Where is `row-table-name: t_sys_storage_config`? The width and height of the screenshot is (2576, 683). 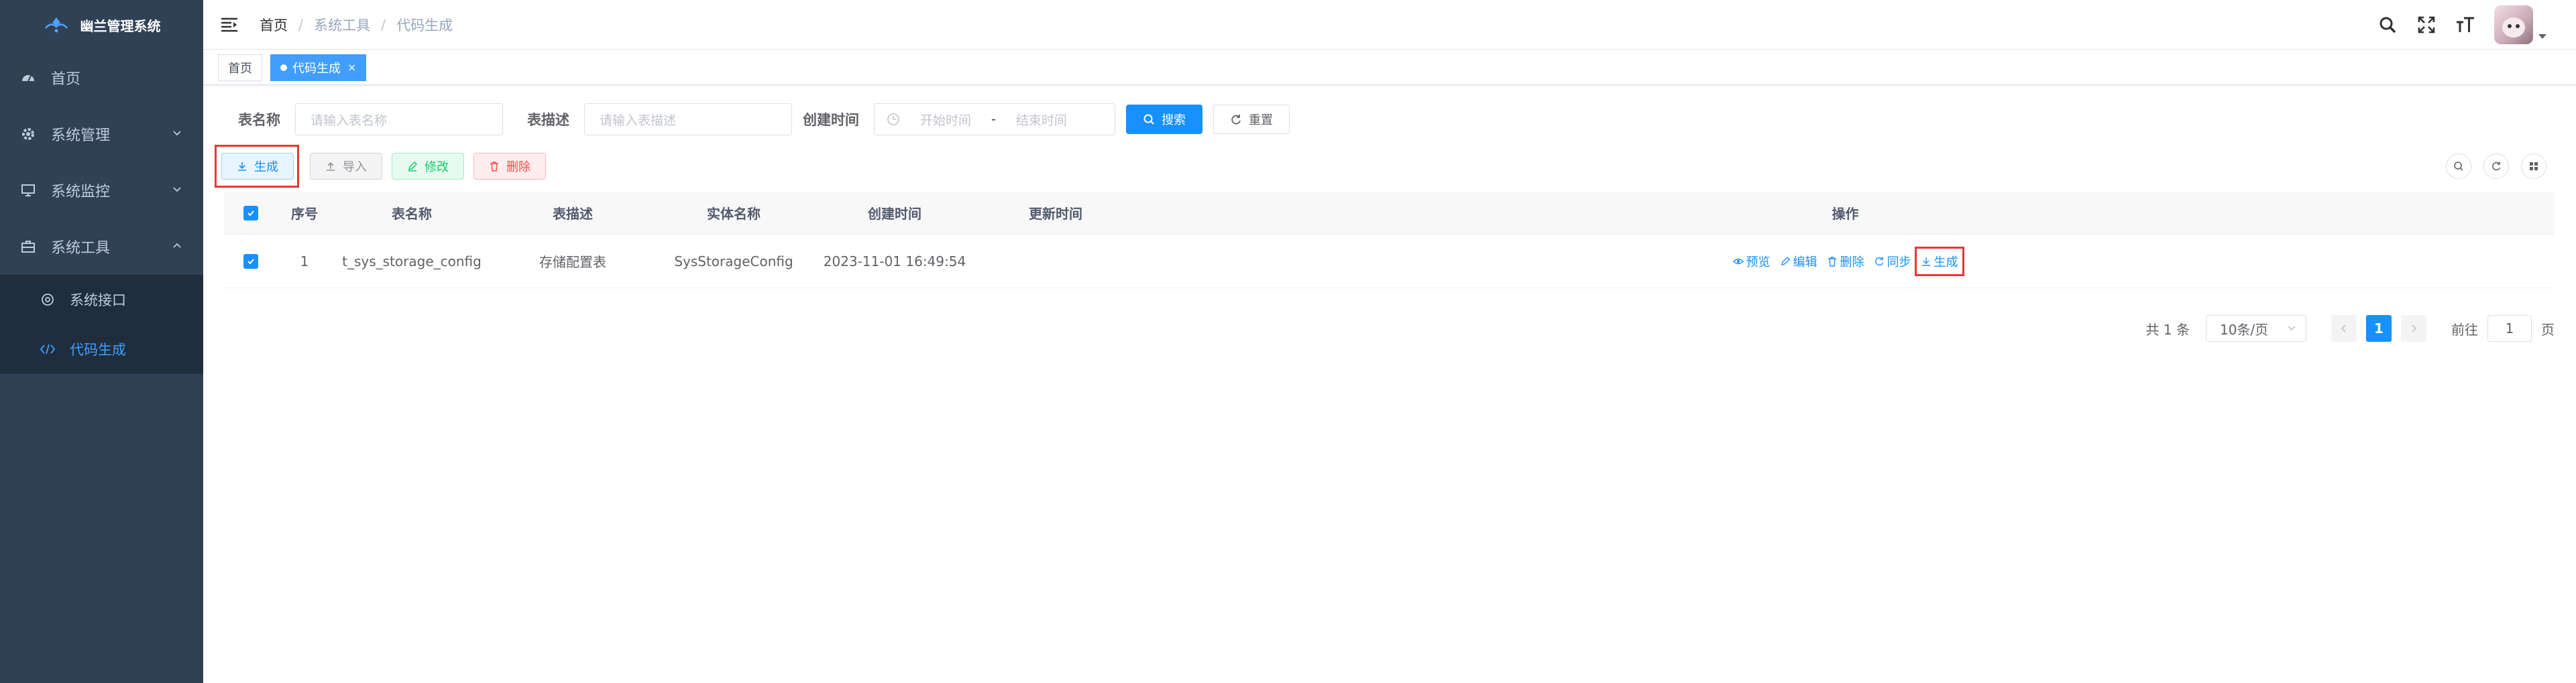
row-table-name: t_sys_storage_config is located at coordinates (412, 261).